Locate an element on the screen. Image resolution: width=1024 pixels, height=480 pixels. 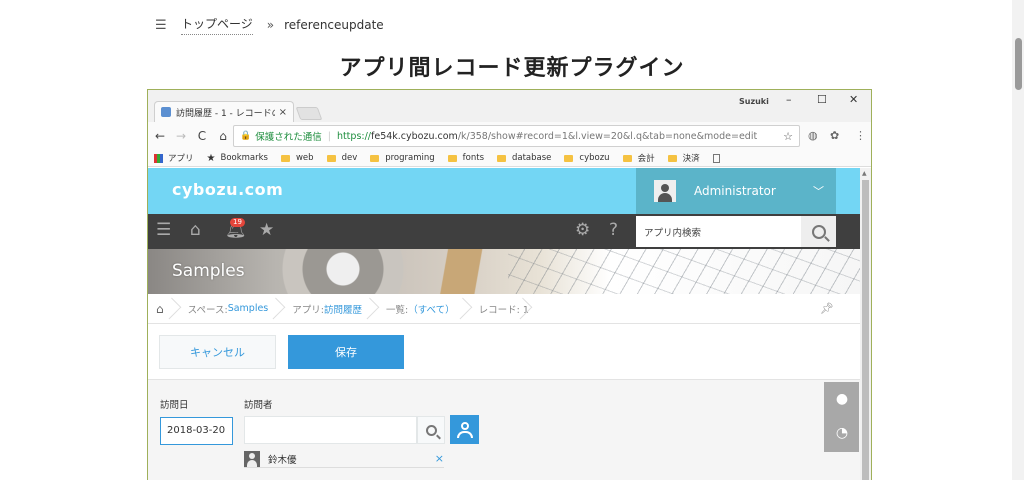
bookmark-folder-accounting: 会計 is located at coordinates (638, 158).